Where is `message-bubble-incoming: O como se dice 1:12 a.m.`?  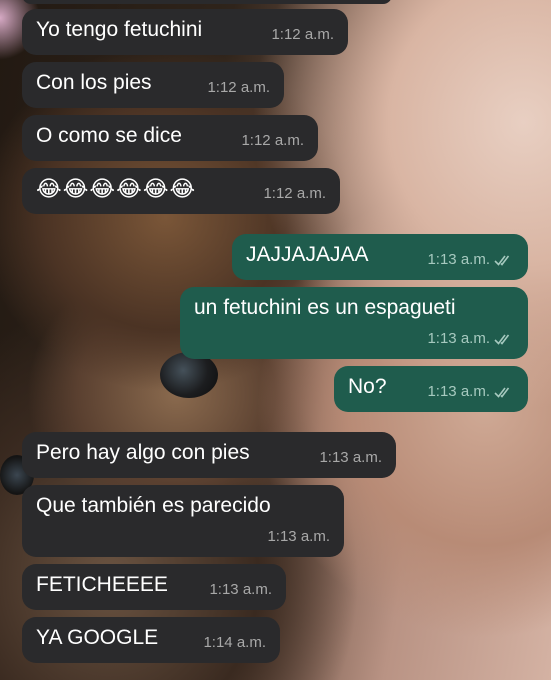 message-bubble-incoming: O como se dice 1:12 a.m. is located at coordinates (170, 138).